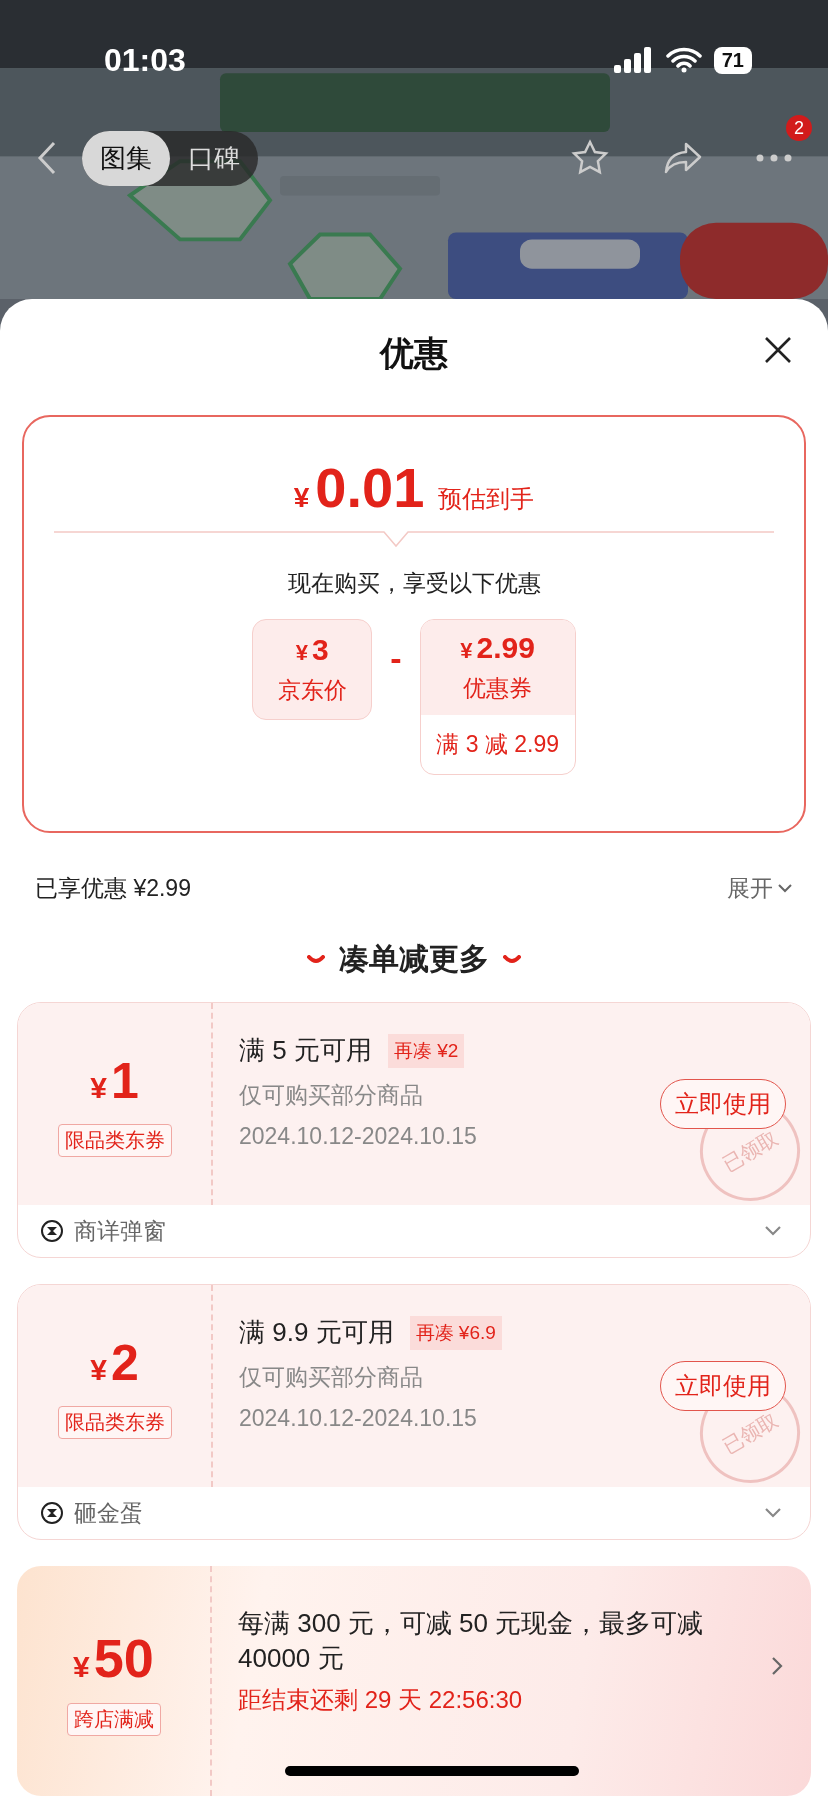  What do you see at coordinates (145, 60) in the screenshot?
I see `status-time: 01:03` at bounding box center [145, 60].